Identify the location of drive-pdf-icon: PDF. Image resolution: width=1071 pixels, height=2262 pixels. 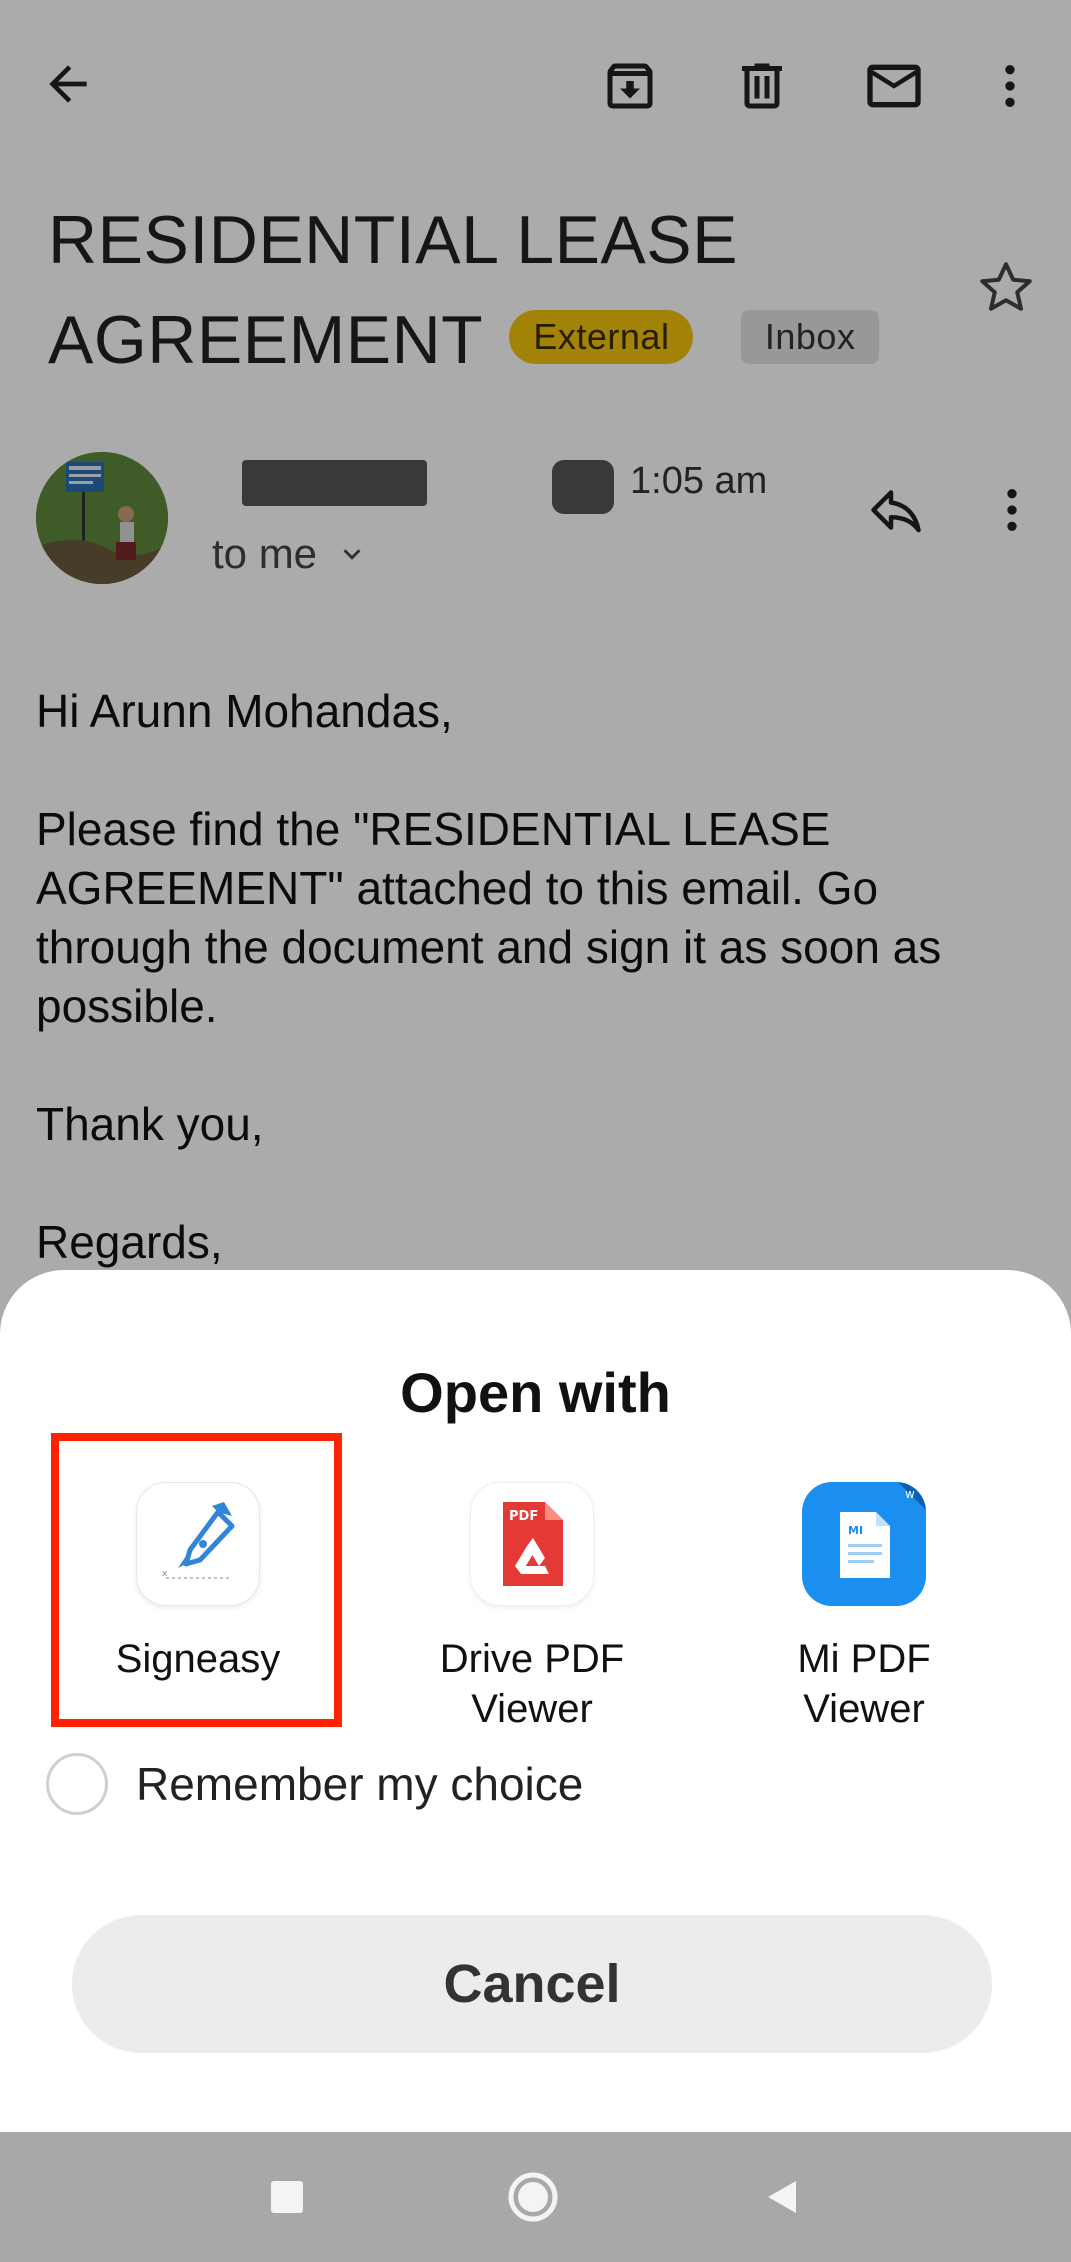
(532, 1544).